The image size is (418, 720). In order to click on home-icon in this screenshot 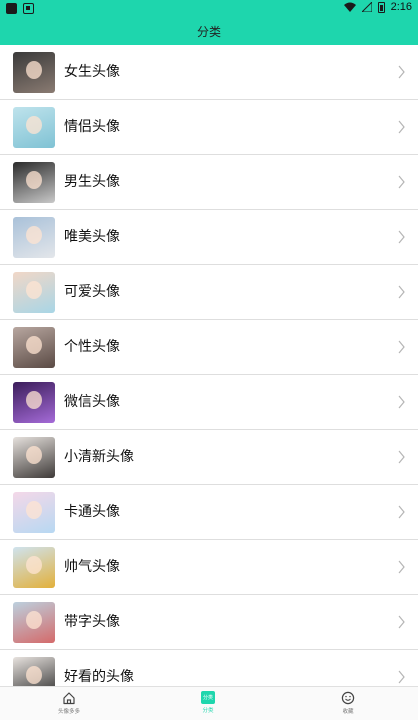, I will do `click(69, 698)`.